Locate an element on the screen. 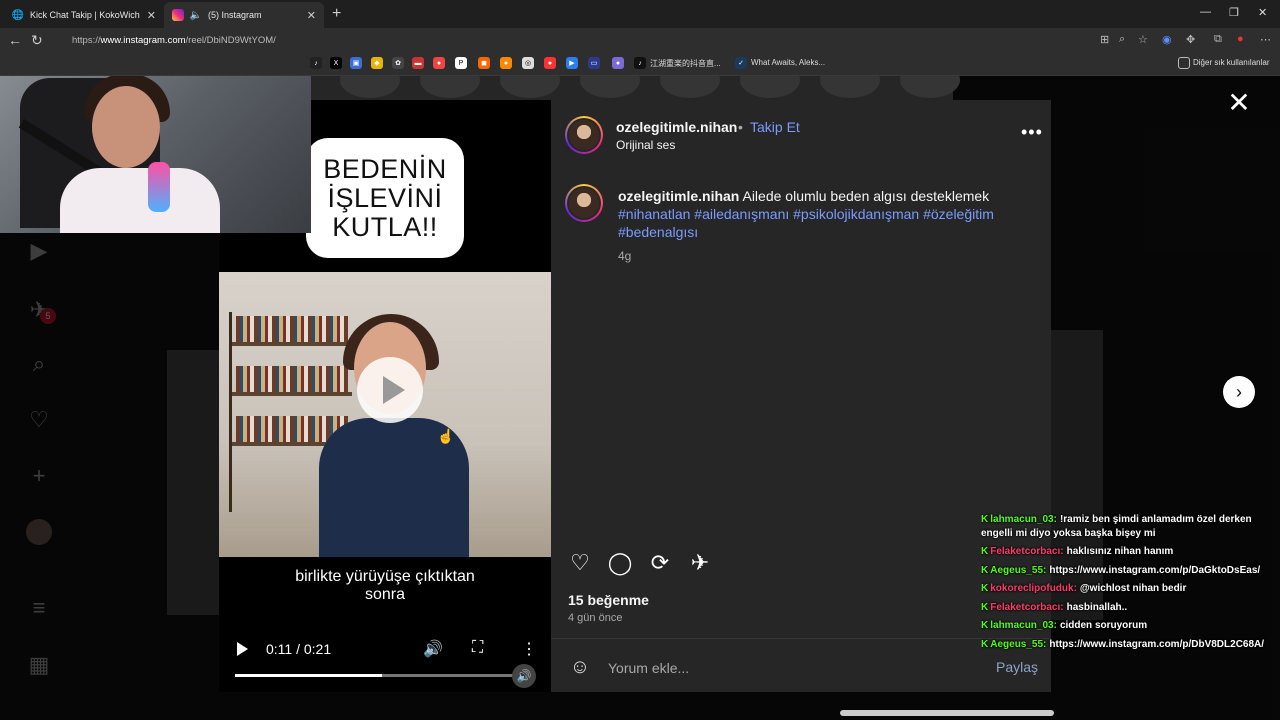 The image size is (1280, 720). video-controls: 0:11 / 0:21 🔊 ⛶ ⋮ 🔊 is located at coordinates (385, 662).